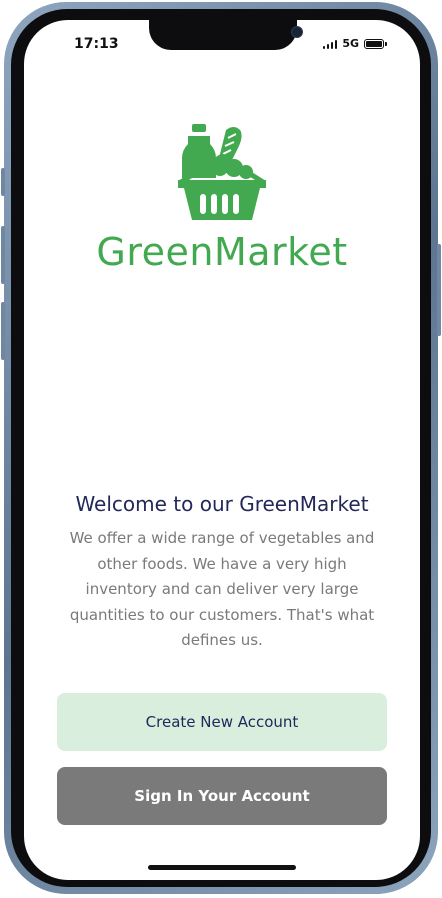  Describe the element at coordinates (350, 43) in the screenshot. I see `network-label: 5G` at that location.